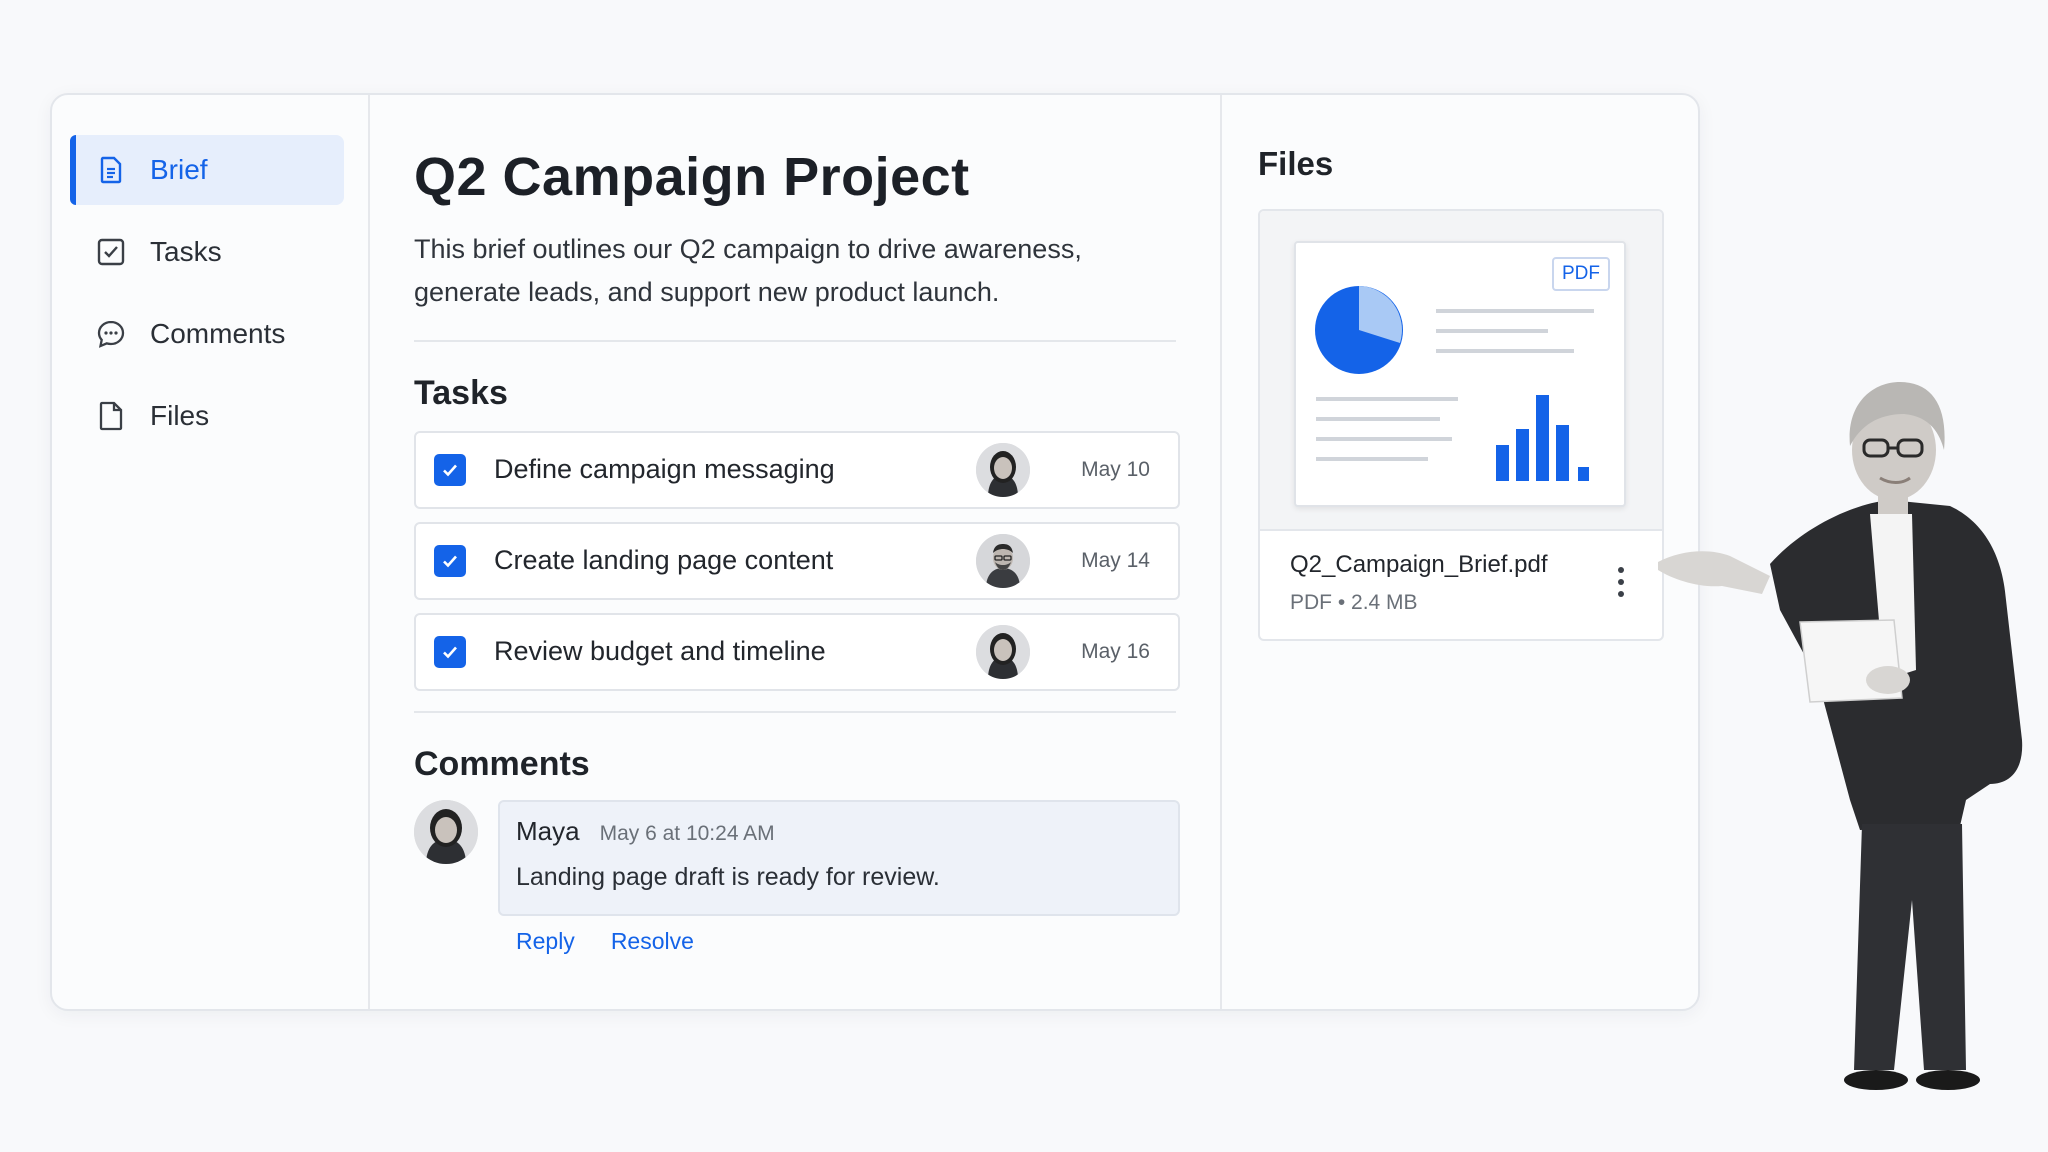  I want to click on task-label: Review budget and timeline, so click(660, 651).